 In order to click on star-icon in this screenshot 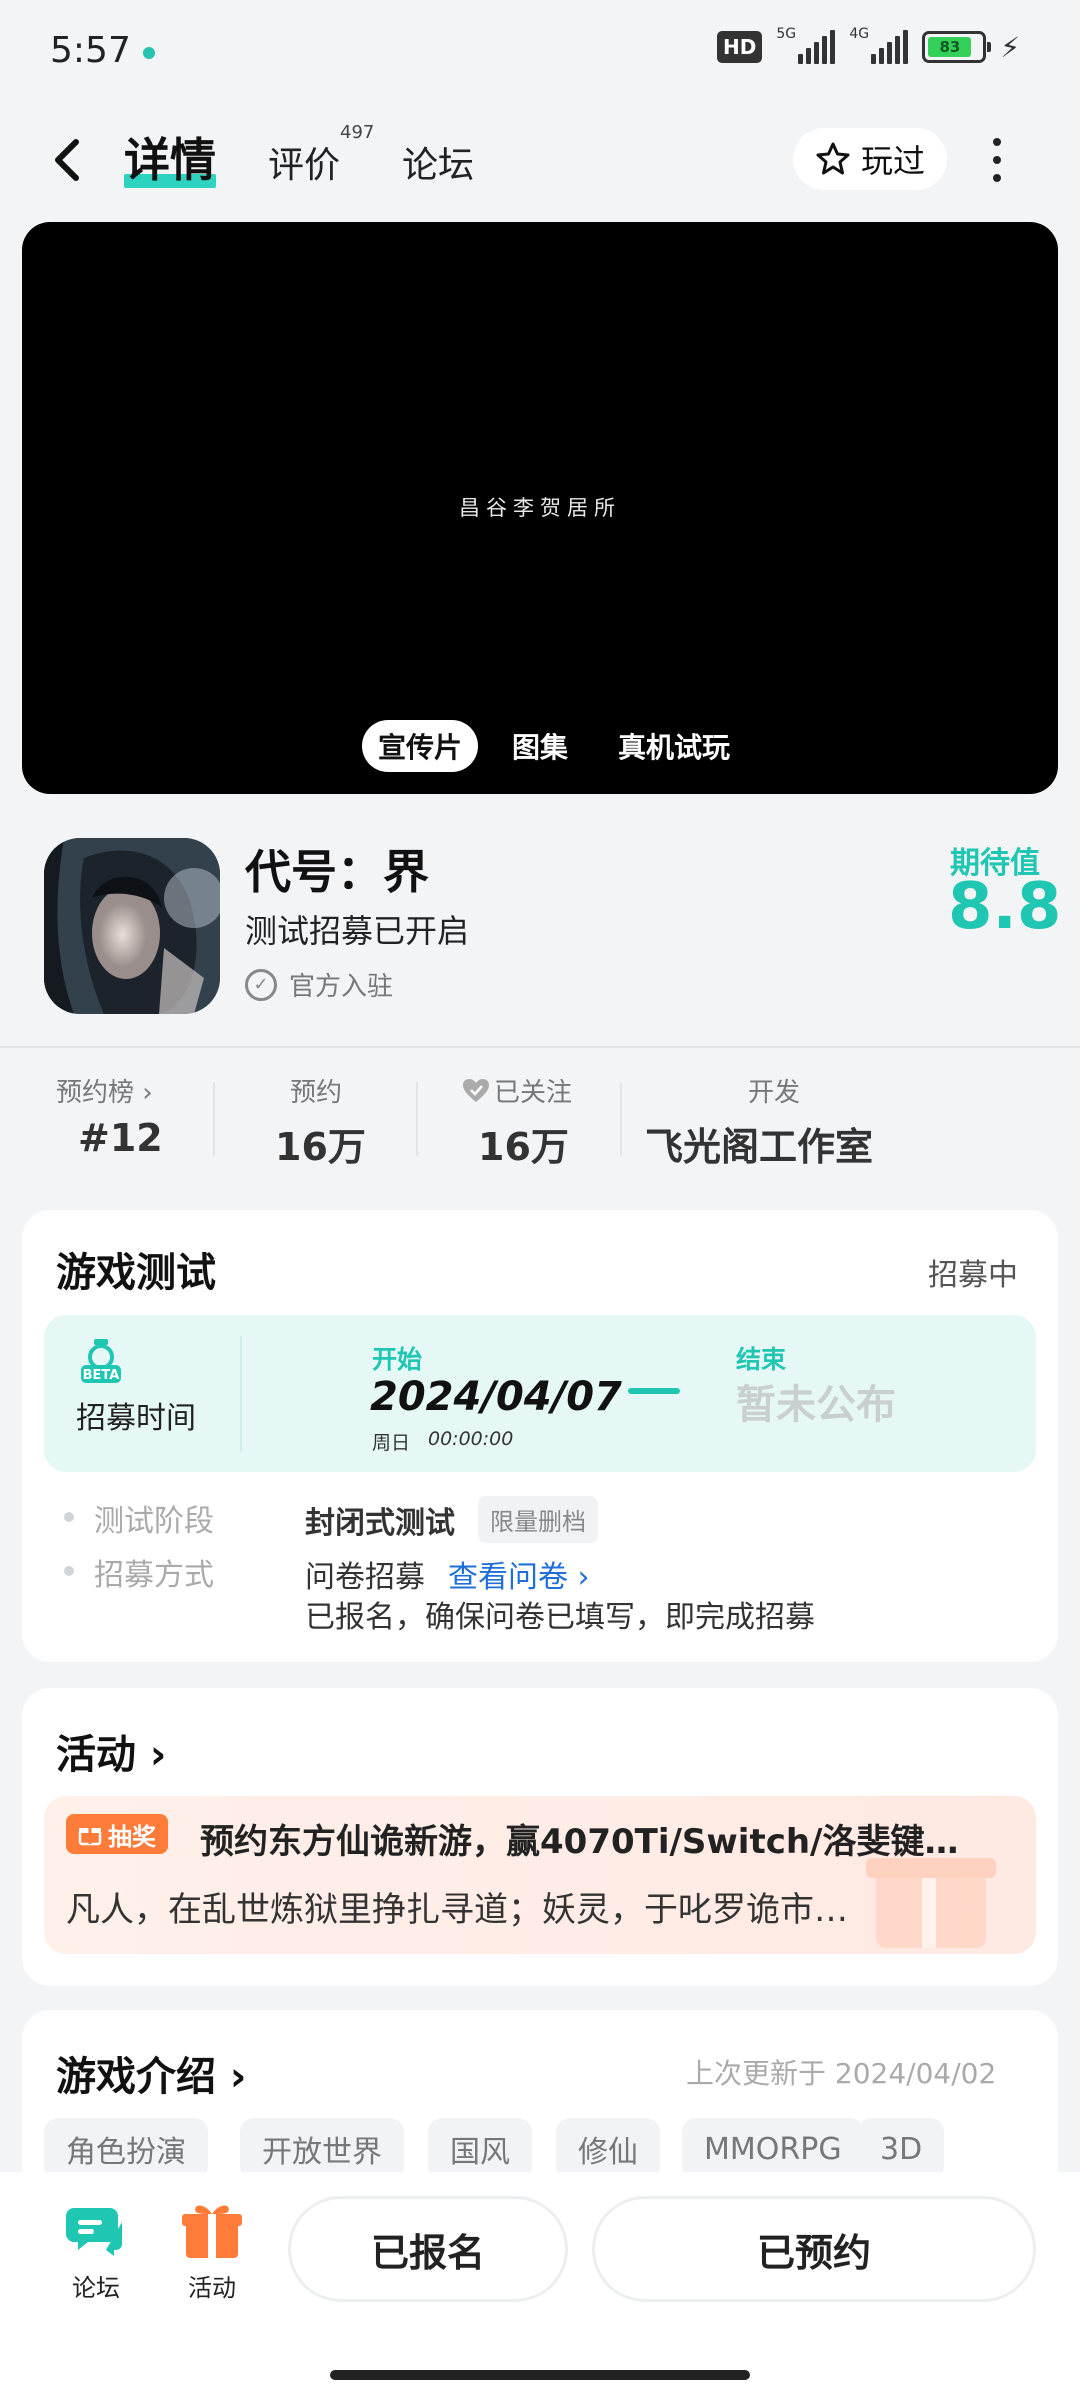, I will do `click(833, 158)`.